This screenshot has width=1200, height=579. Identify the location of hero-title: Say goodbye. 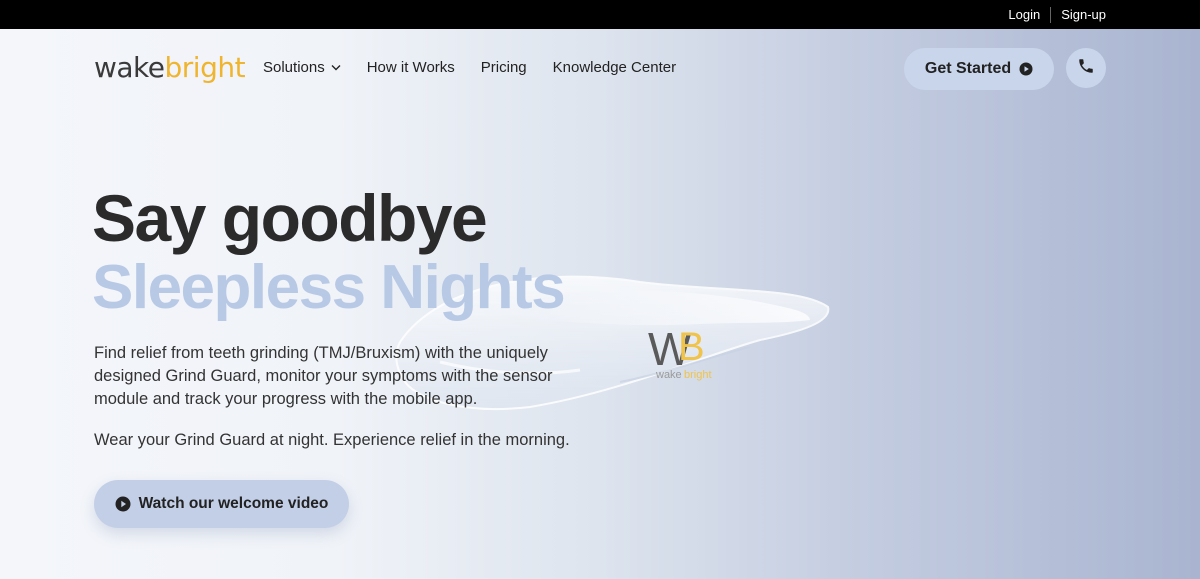
(290, 218).